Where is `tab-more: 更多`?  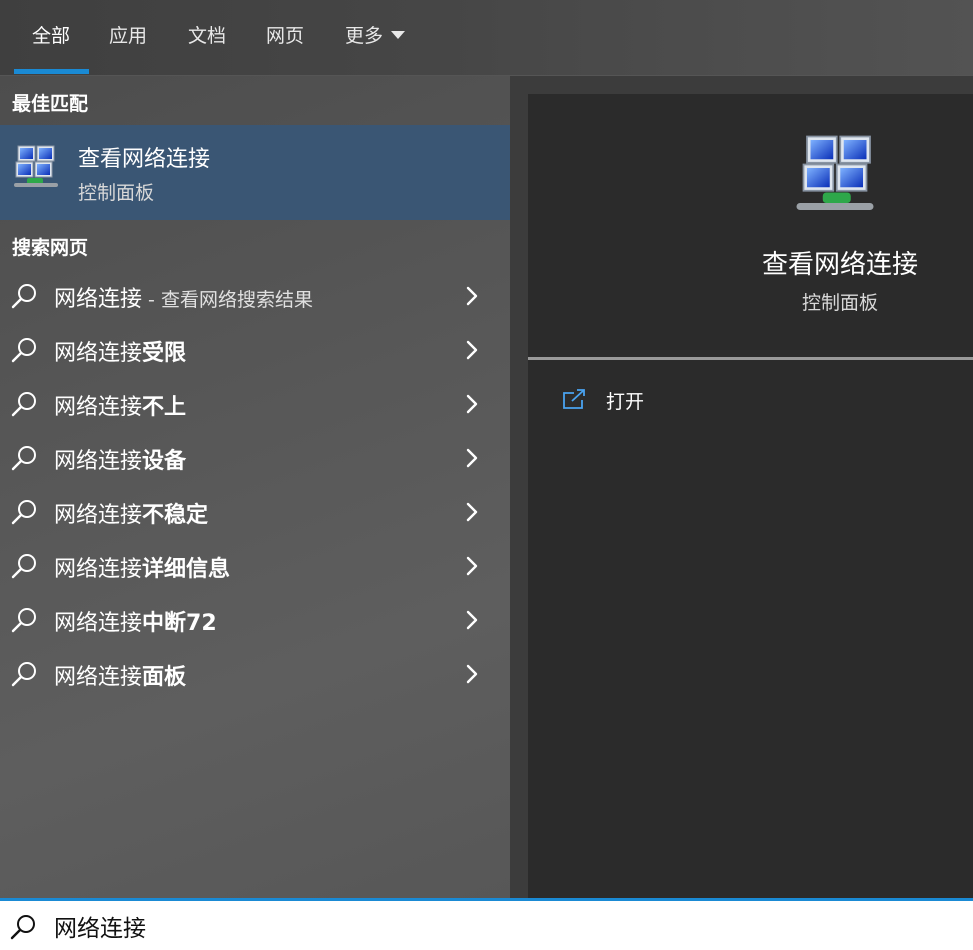 tab-more: 更多 is located at coordinates (375, 36).